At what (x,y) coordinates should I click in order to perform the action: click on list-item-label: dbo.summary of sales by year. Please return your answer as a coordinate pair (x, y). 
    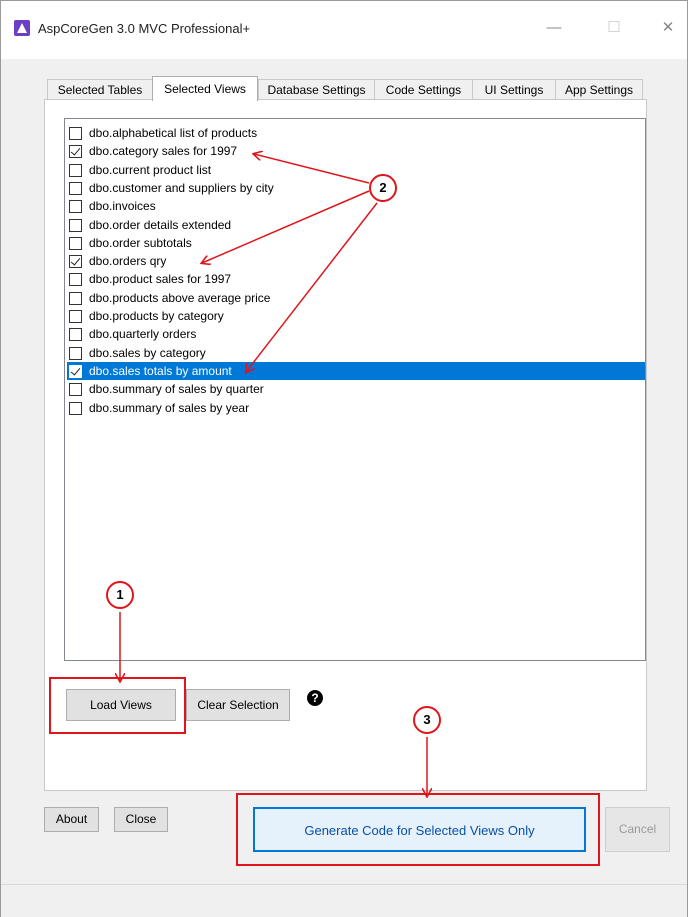
    Looking at the image, I should click on (169, 407).